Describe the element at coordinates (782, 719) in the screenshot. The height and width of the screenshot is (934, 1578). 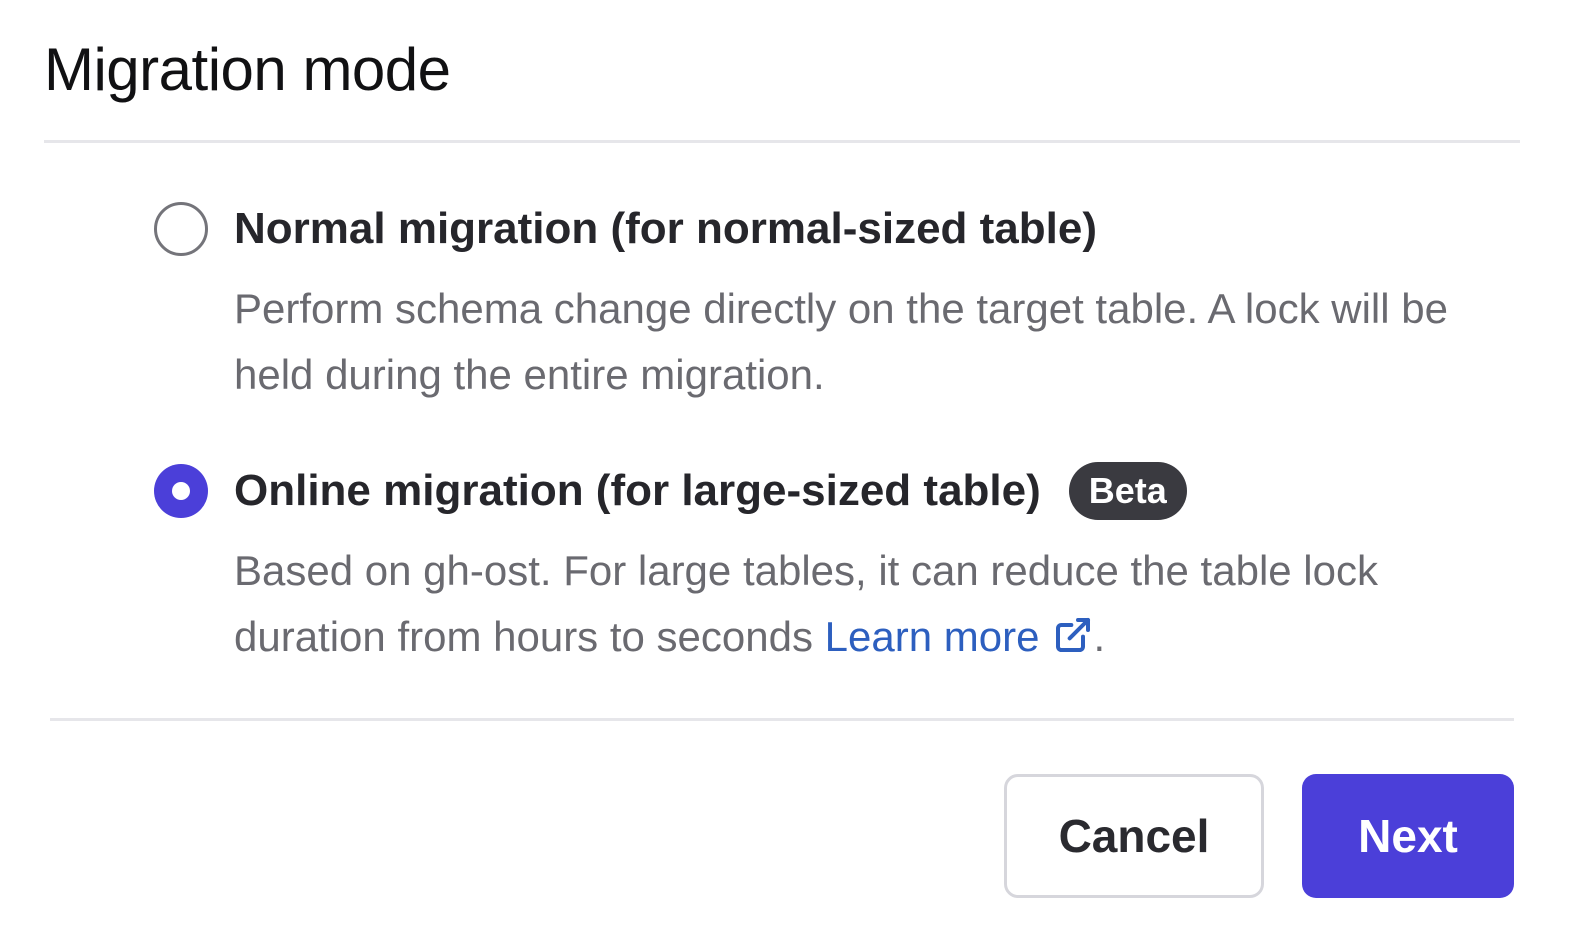
I see `footer-divider` at that location.